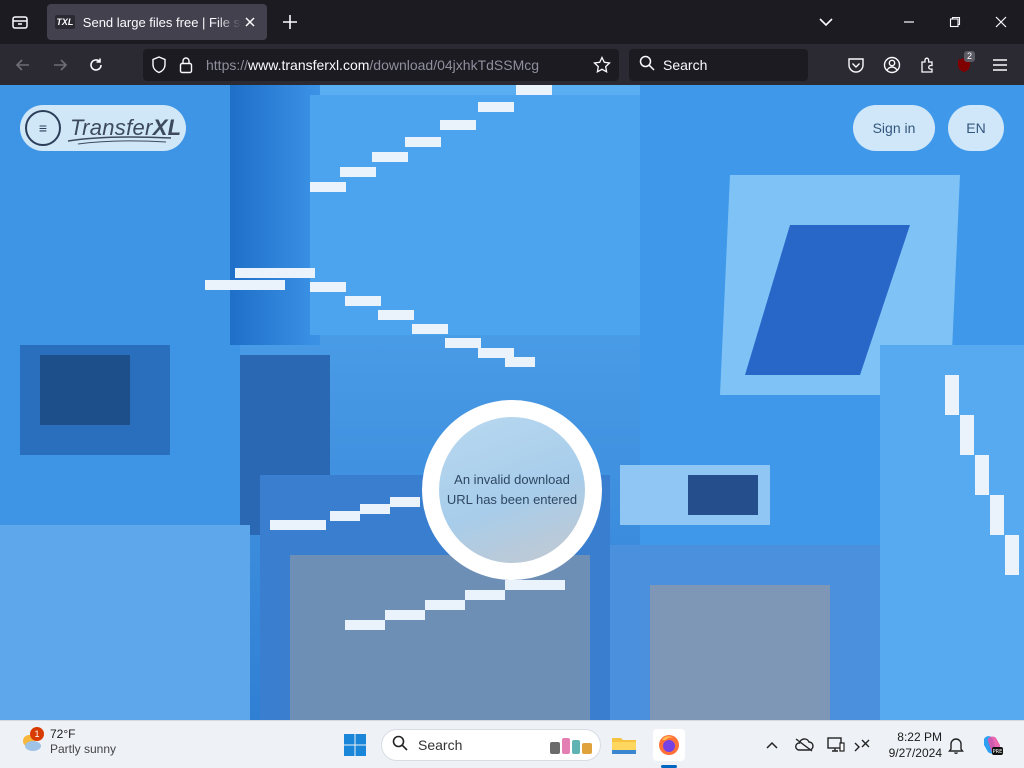 The width and height of the screenshot is (1024, 768). I want to click on logo-swoosh-icon, so click(119, 140).